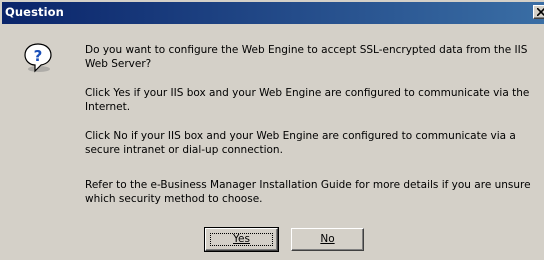 Image resolution: width=544 pixels, height=260 pixels. I want to click on question-icon: ?, so click(38, 58).